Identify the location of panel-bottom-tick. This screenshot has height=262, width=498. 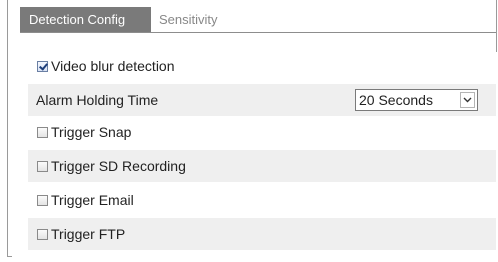
(9, 256).